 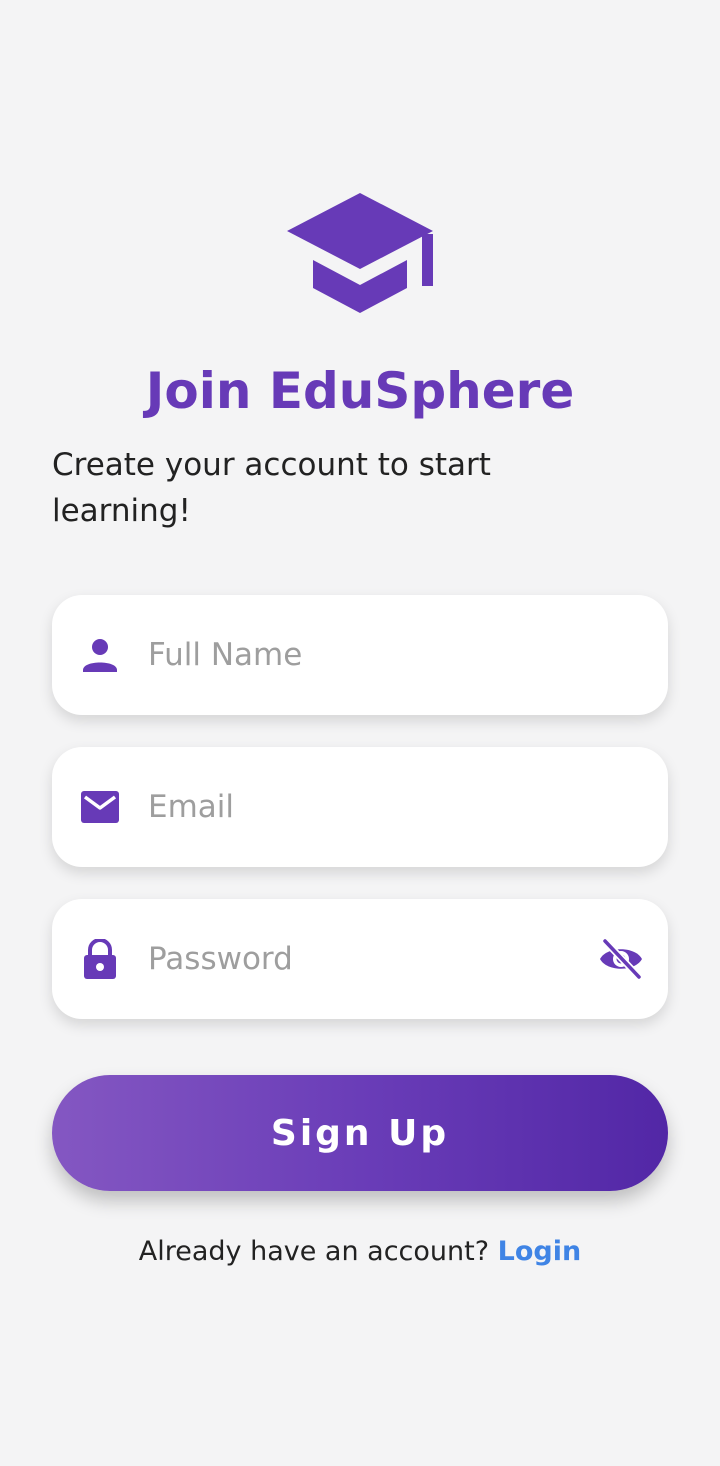 What do you see at coordinates (100, 807) in the screenshot?
I see `mail-icon` at bounding box center [100, 807].